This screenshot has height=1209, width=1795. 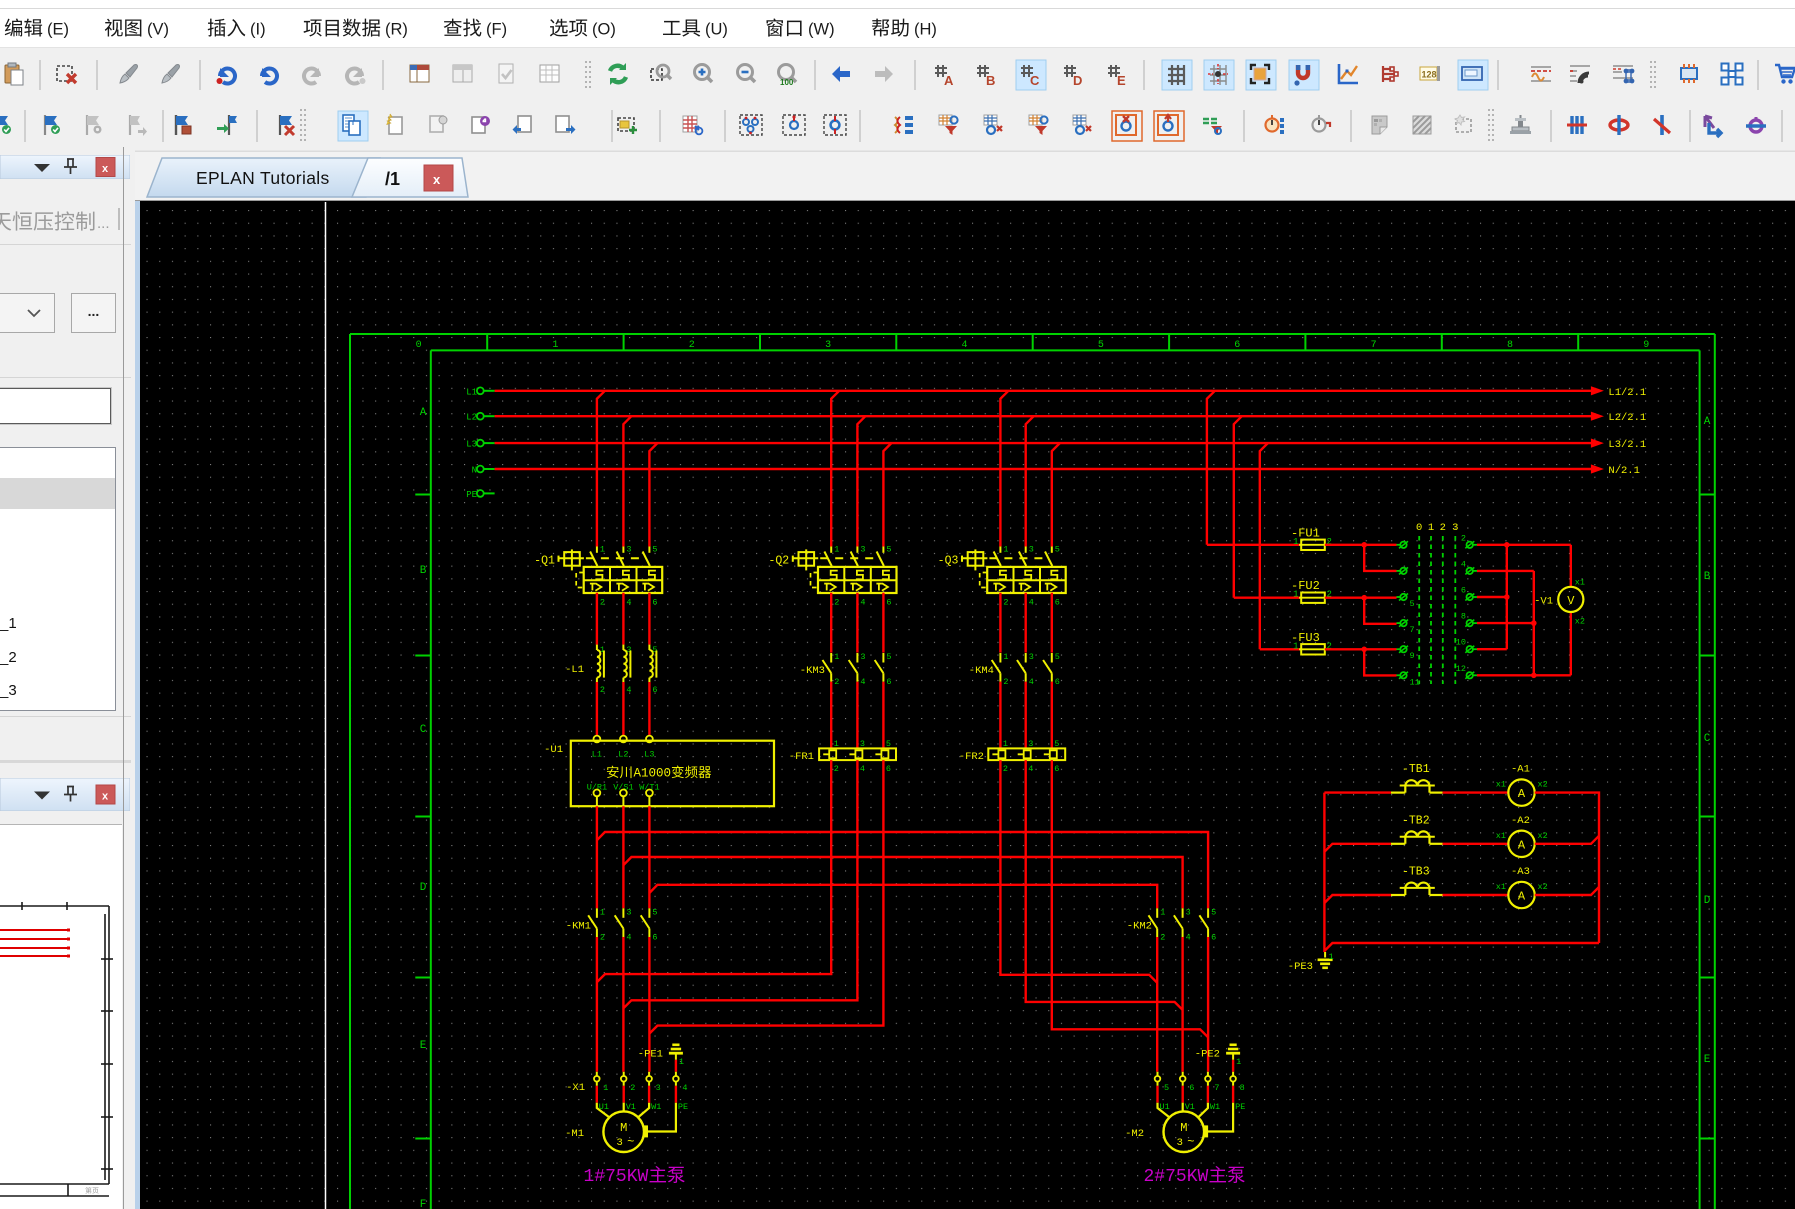 I want to click on svg-text: -TB2, so click(x=1416, y=820).